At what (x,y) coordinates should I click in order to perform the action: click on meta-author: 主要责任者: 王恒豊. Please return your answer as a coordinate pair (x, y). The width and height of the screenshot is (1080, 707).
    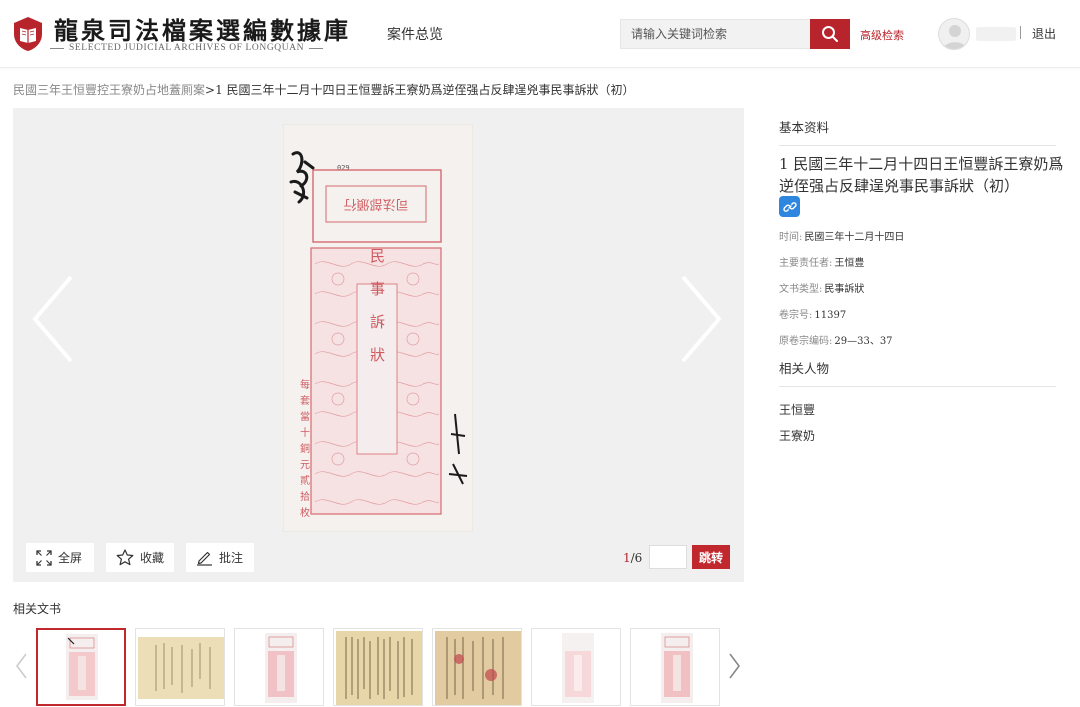
    Looking at the image, I should click on (821, 261).